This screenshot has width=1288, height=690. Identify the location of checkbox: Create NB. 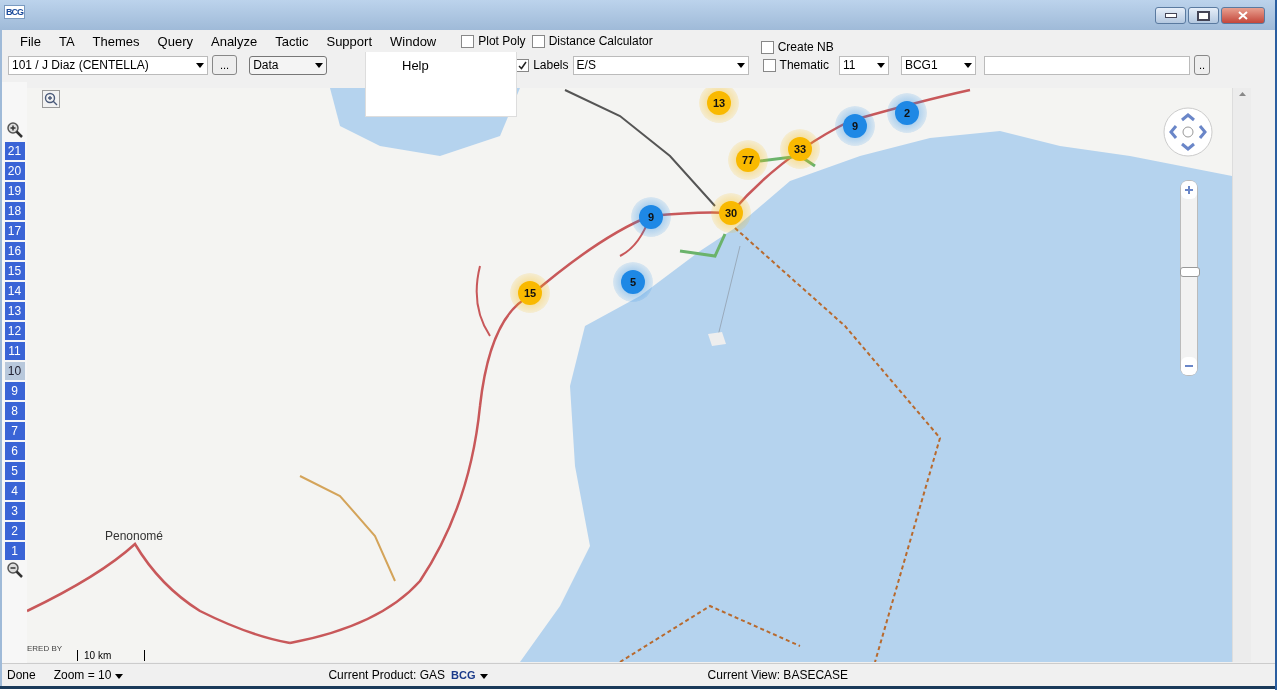
(797, 47).